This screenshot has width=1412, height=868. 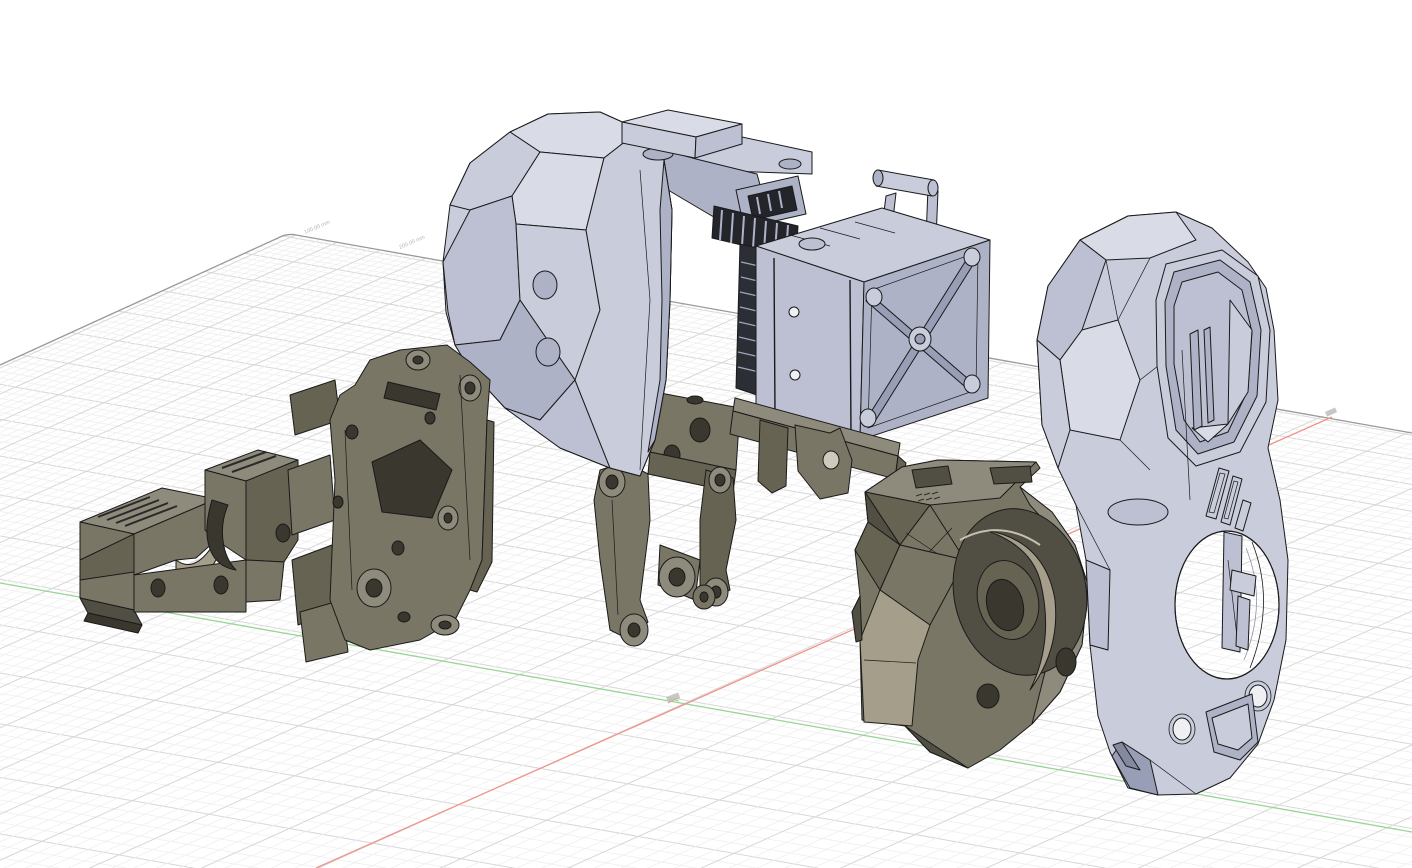 I want to click on bar-lug, so click(x=773, y=456).